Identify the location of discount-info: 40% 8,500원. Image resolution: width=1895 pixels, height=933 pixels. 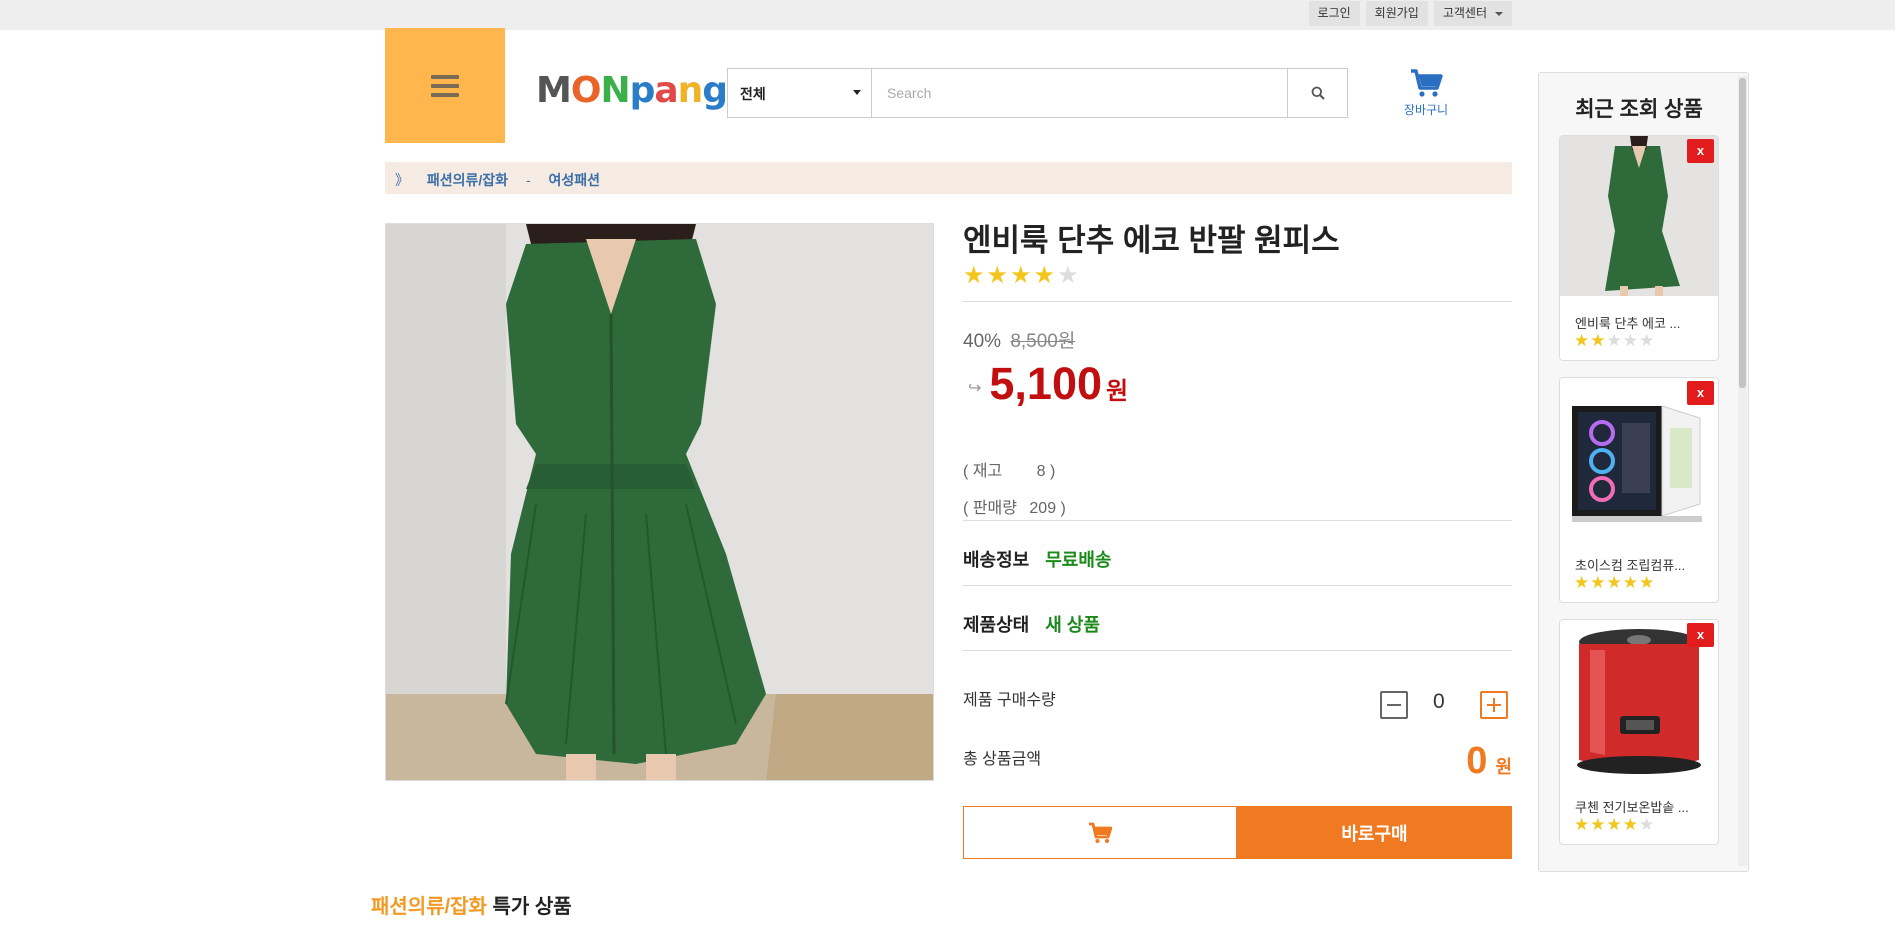
(1019, 339).